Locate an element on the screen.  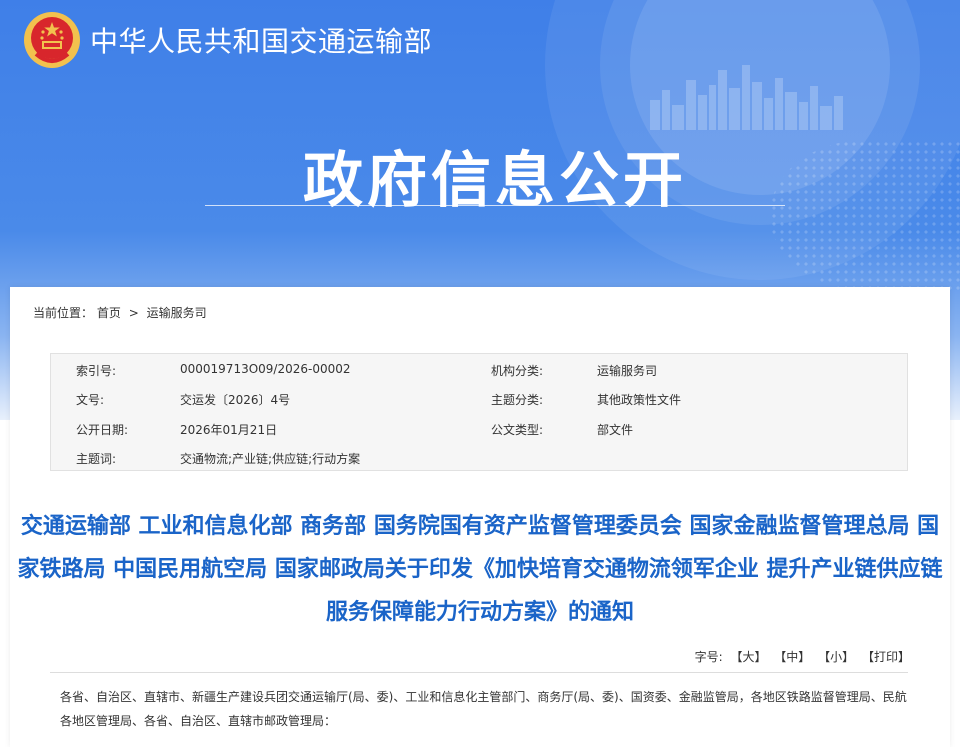
org-value: 运输服务司 is located at coordinates (627, 371).